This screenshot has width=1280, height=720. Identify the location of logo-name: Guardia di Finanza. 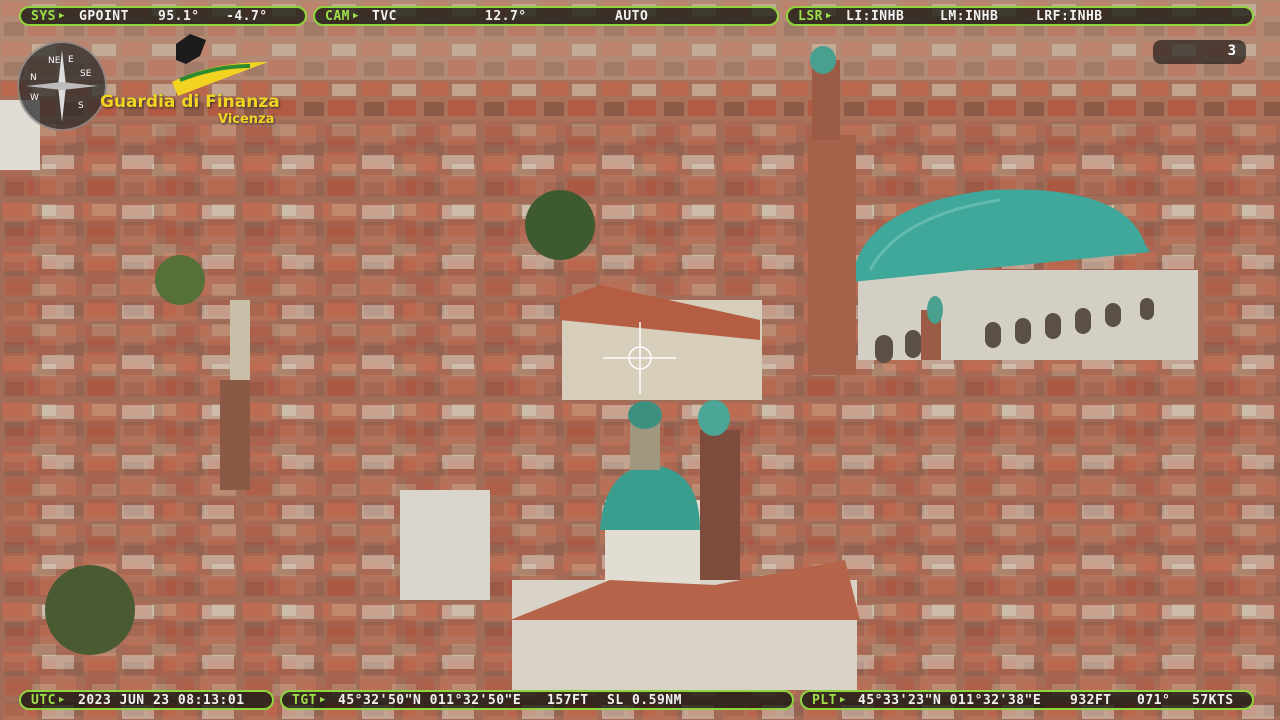
(190, 102).